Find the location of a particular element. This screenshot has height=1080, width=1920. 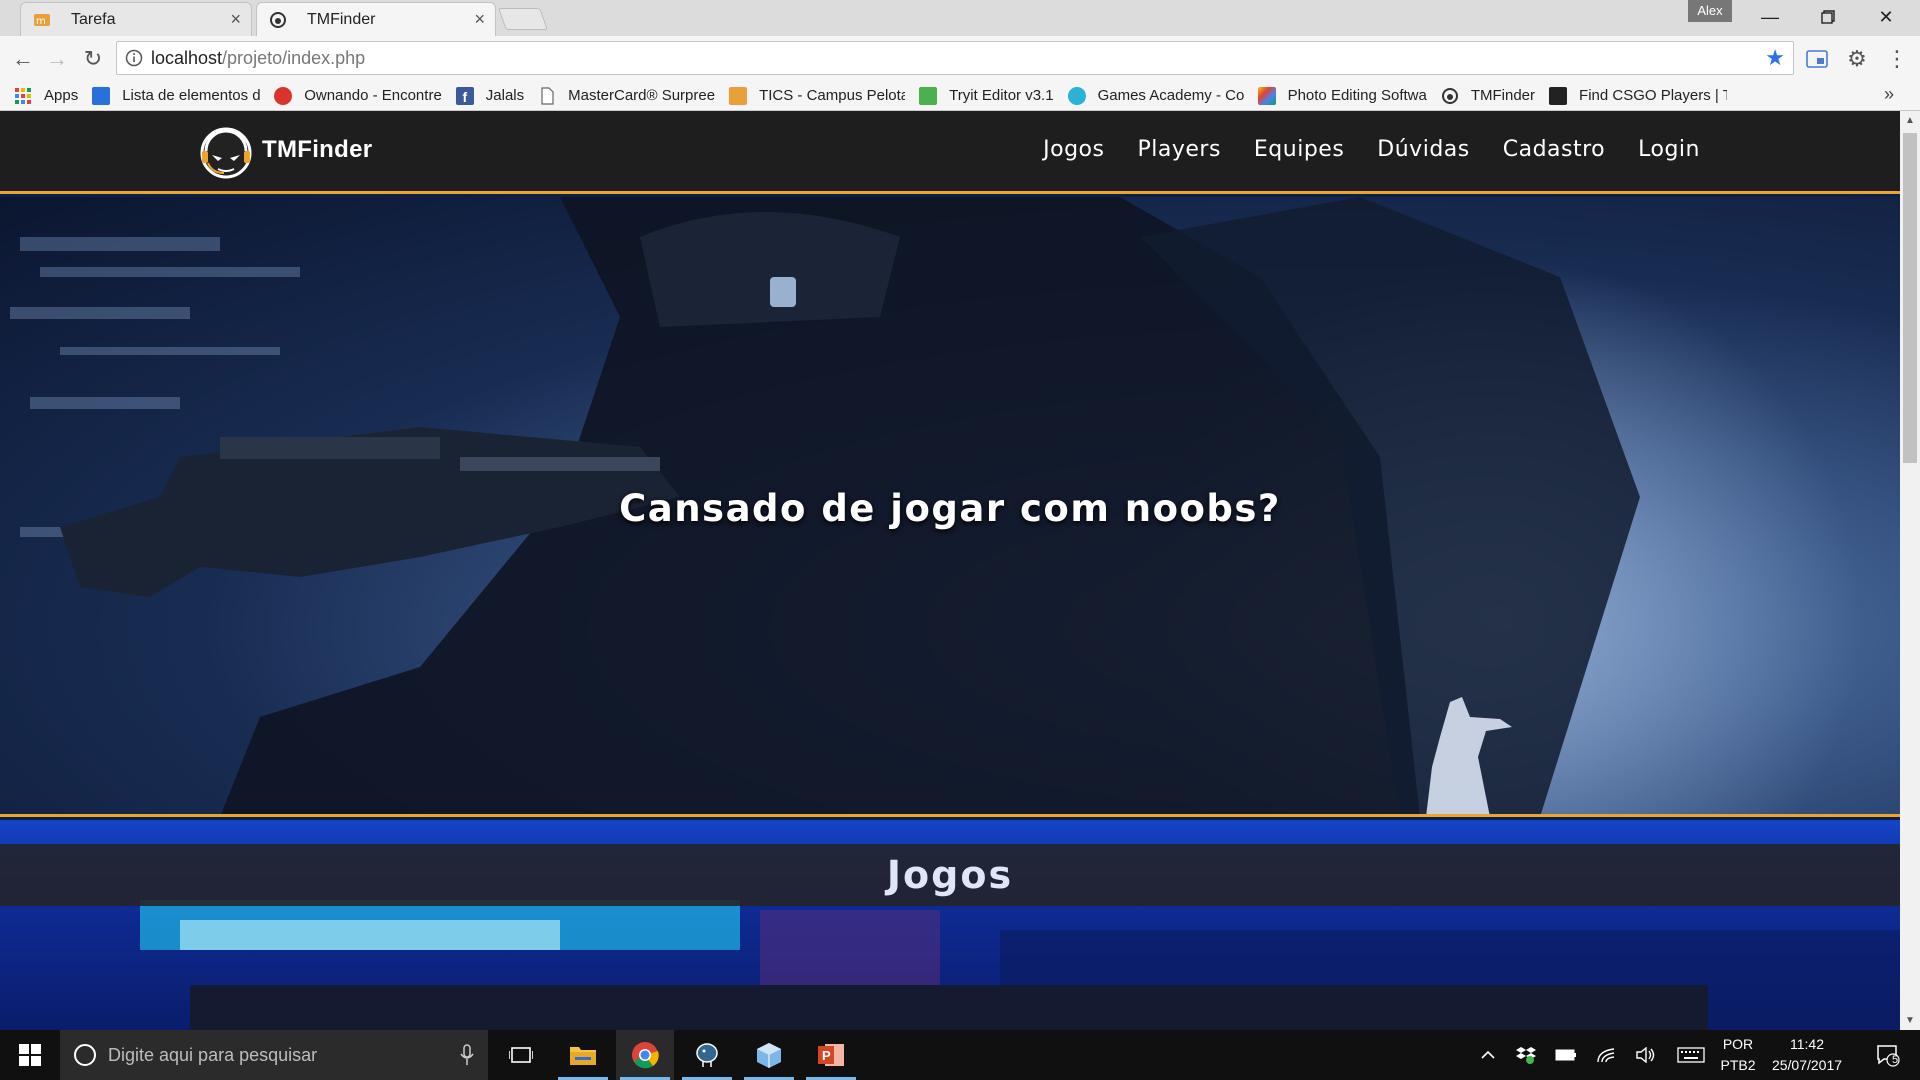

games-title-band: Jogos is located at coordinates (950, 875).